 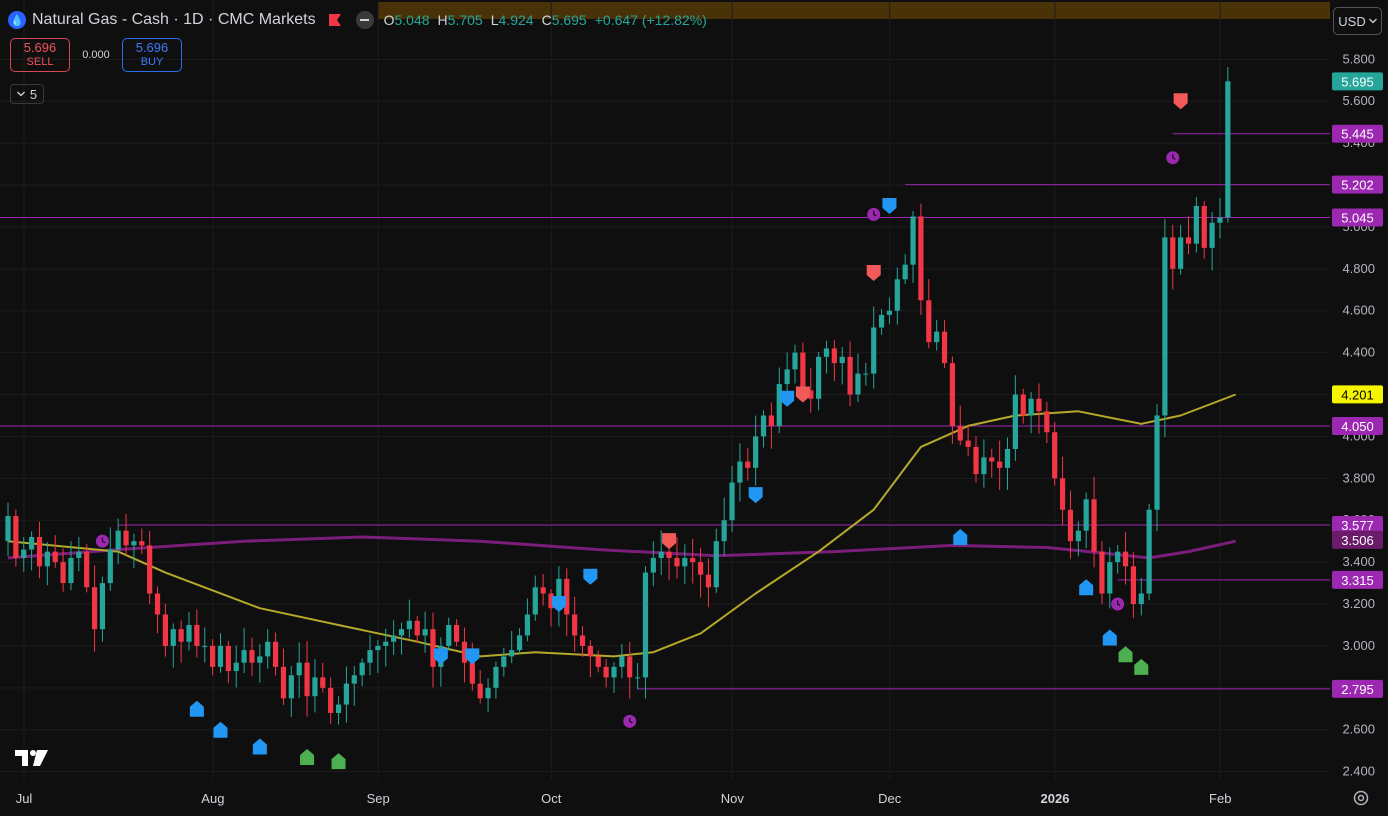 What do you see at coordinates (335, 20) in the screenshot?
I see `flag-icon` at bounding box center [335, 20].